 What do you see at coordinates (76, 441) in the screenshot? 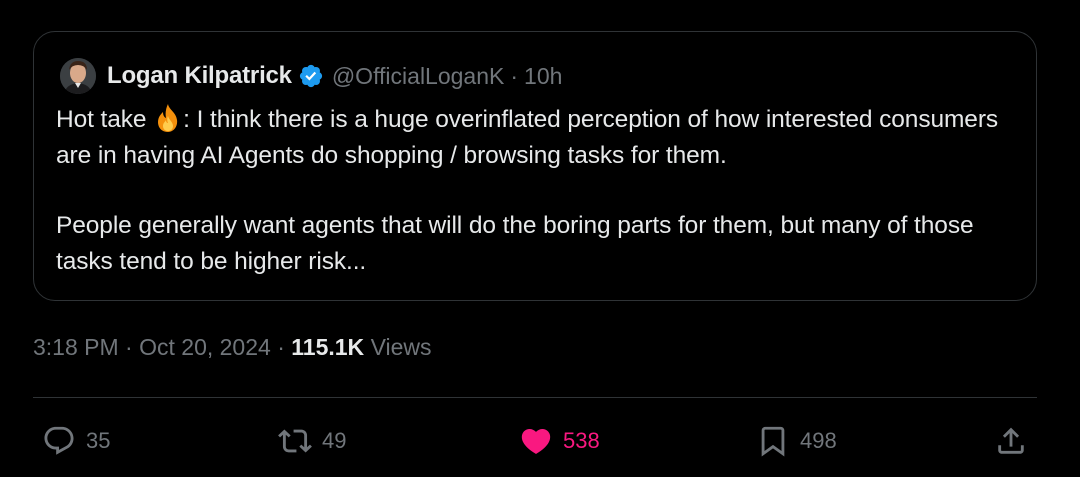
I see `reply-button: 35` at bounding box center [76, 441].